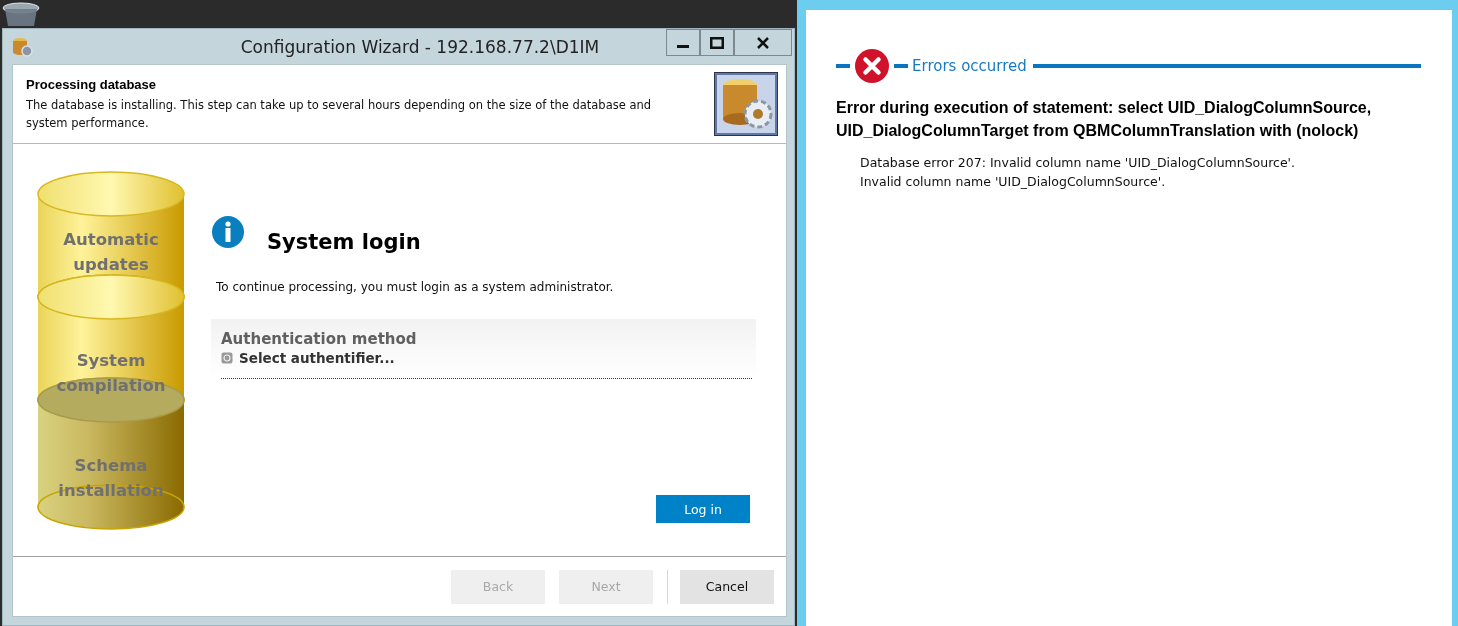 The height and width of the screenshot is (626, 1458). I want to click on stage-label: System compilation, so click(111, 373).